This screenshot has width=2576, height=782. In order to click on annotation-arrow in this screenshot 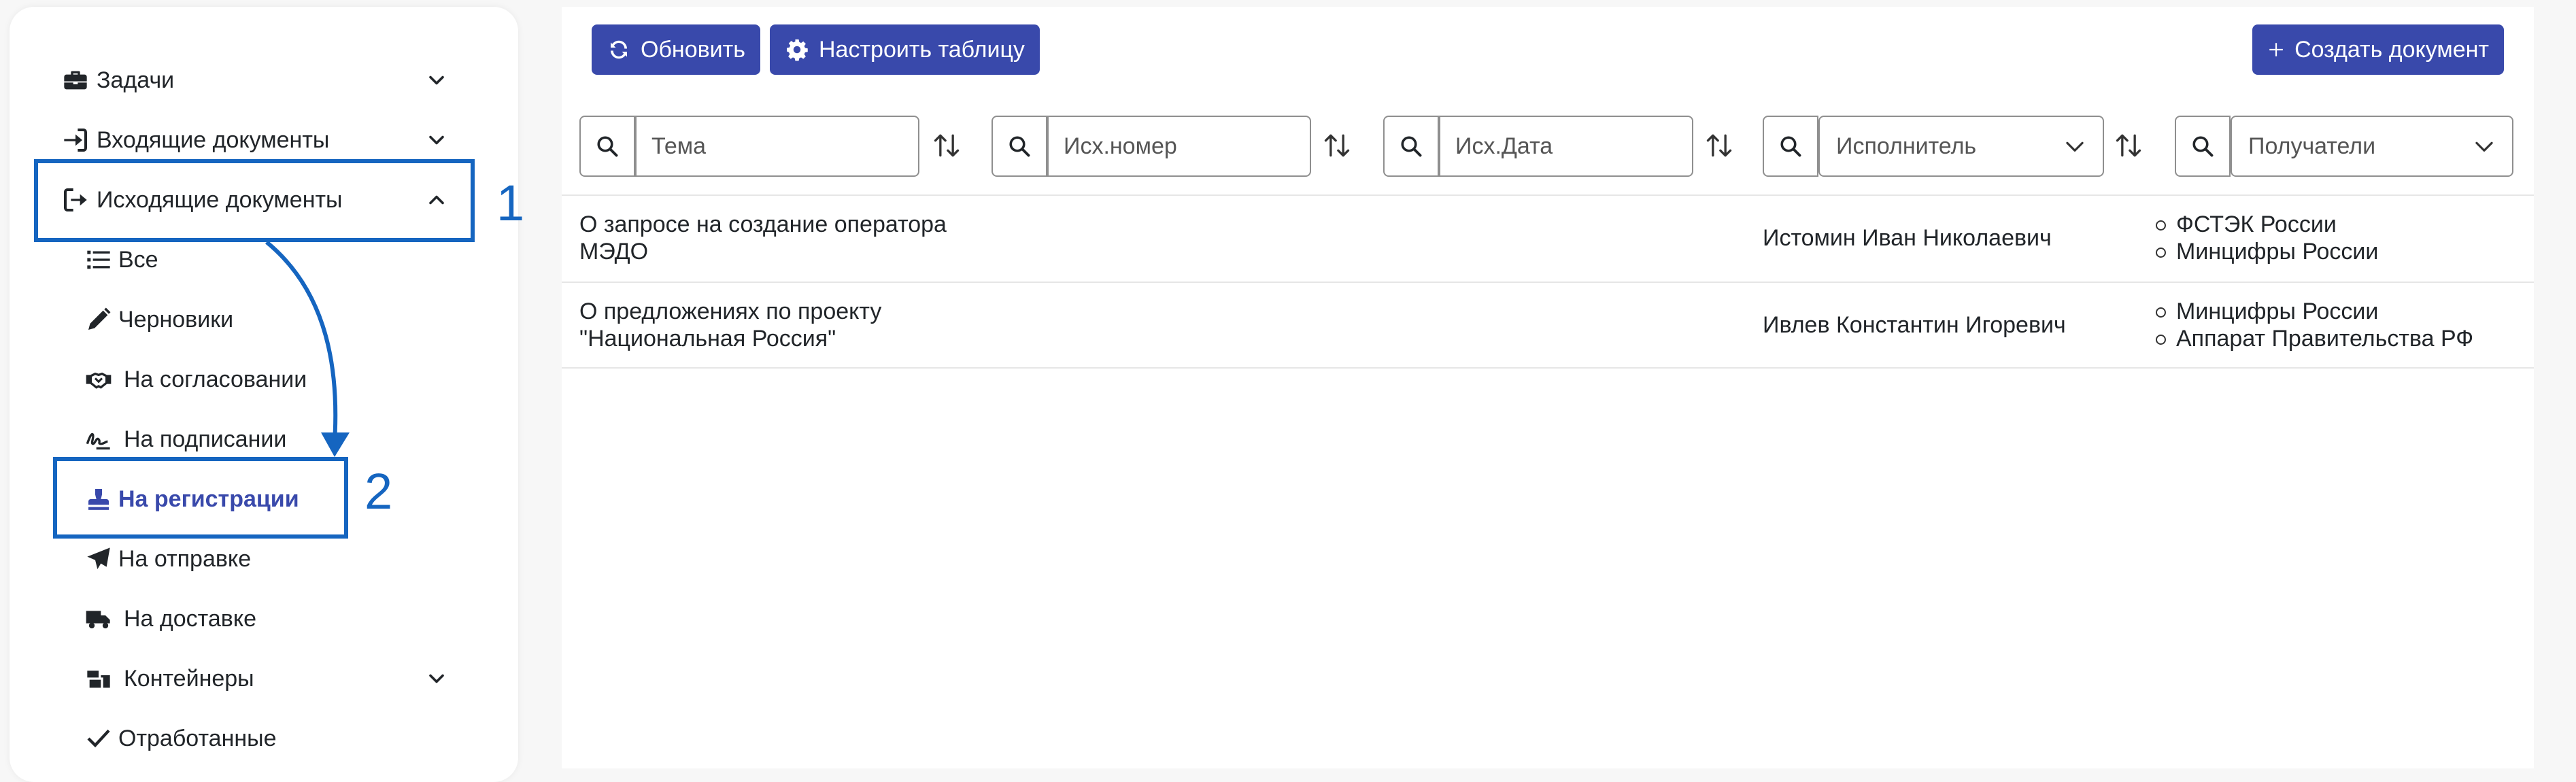, I will do `click(307, 348)`.